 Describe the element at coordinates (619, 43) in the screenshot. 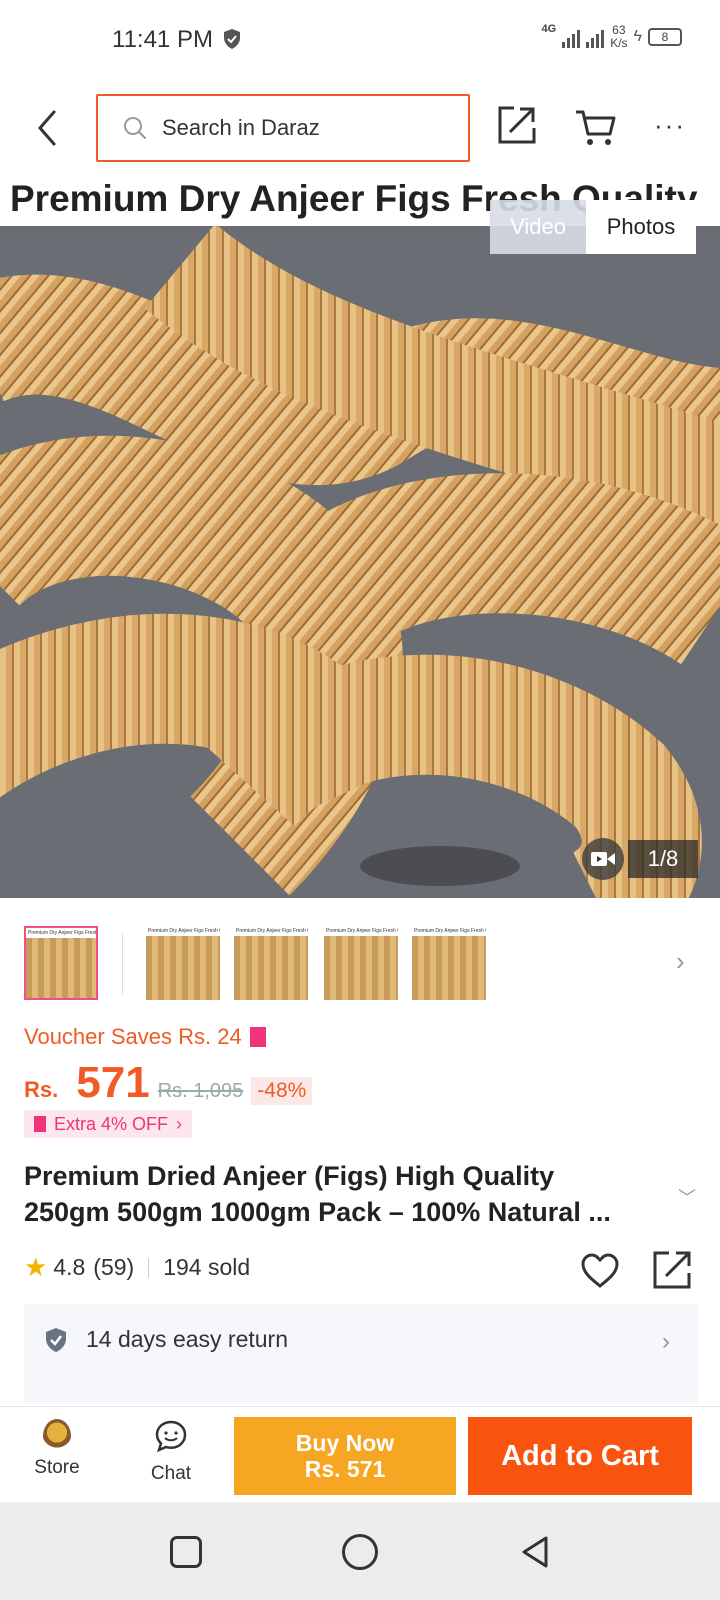

I see `speed-unit: K/s` at that location.